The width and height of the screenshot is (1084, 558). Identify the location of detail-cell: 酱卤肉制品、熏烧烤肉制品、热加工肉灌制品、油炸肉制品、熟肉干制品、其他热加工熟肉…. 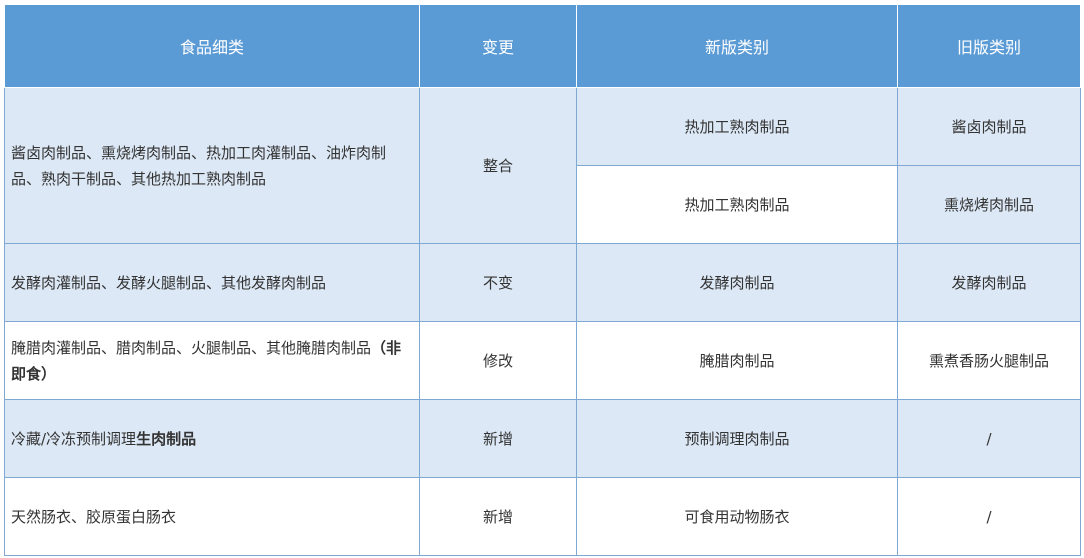
(212, 165).